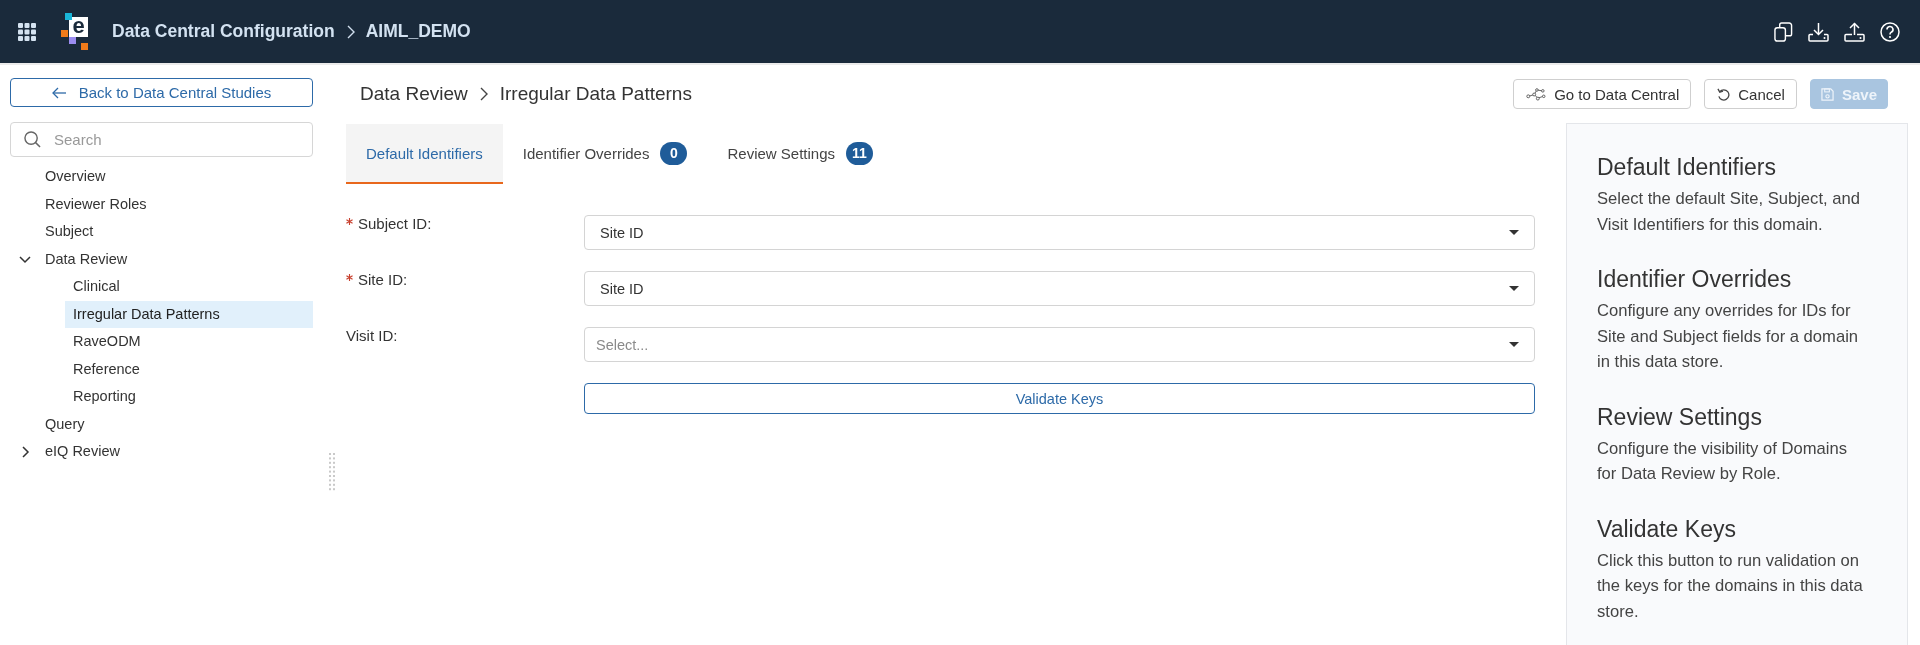 Image resolution: width=1920 pixels, height=645 pixels. I want to click on help-text: Configure the visibility of Domains for Data Review by Role., so click(1722, 461).